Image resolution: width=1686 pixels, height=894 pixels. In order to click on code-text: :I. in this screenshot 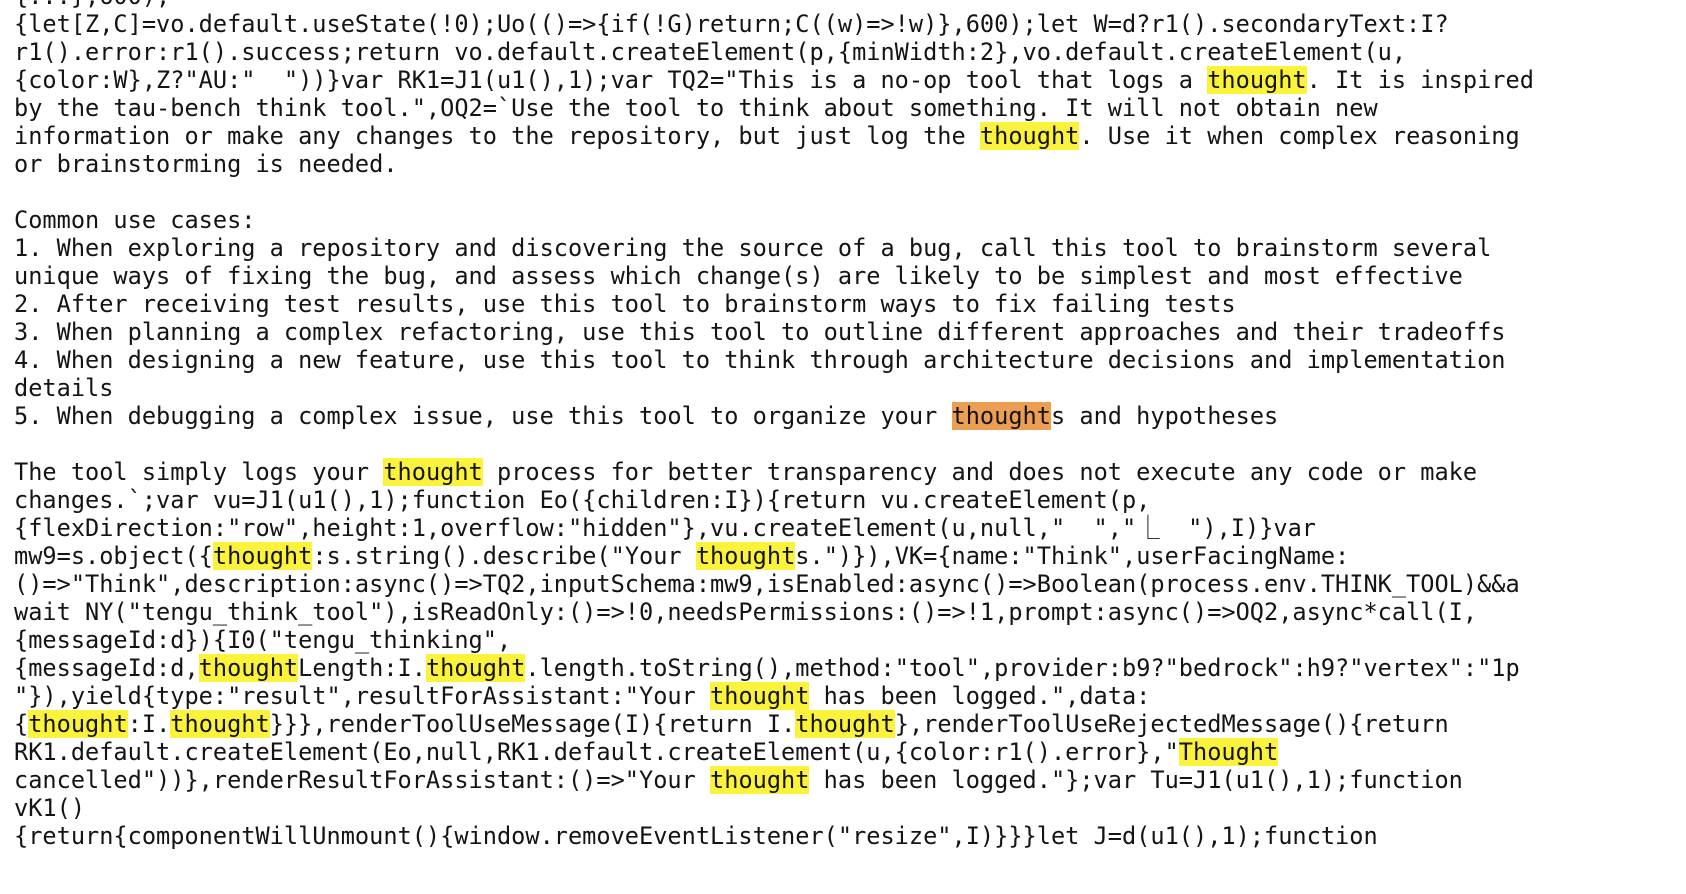, I will do `click(149, 724)`.